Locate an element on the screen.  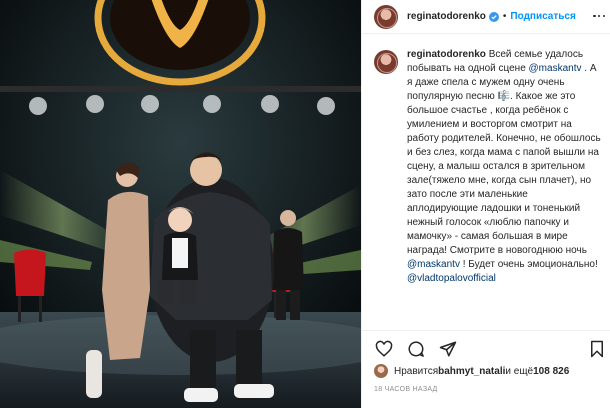
author-username: reginatodorenko is located at coordinates (446, 16).